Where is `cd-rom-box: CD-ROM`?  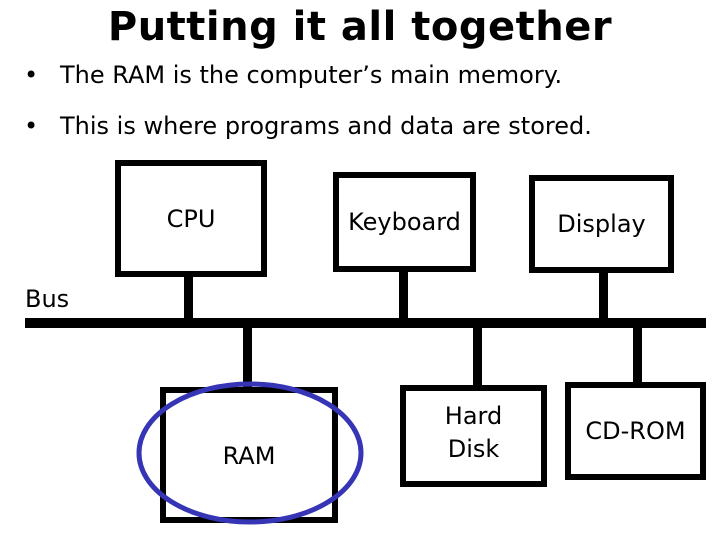
cd-rom-box: CD-ROM is located at coordinates (635, 431).